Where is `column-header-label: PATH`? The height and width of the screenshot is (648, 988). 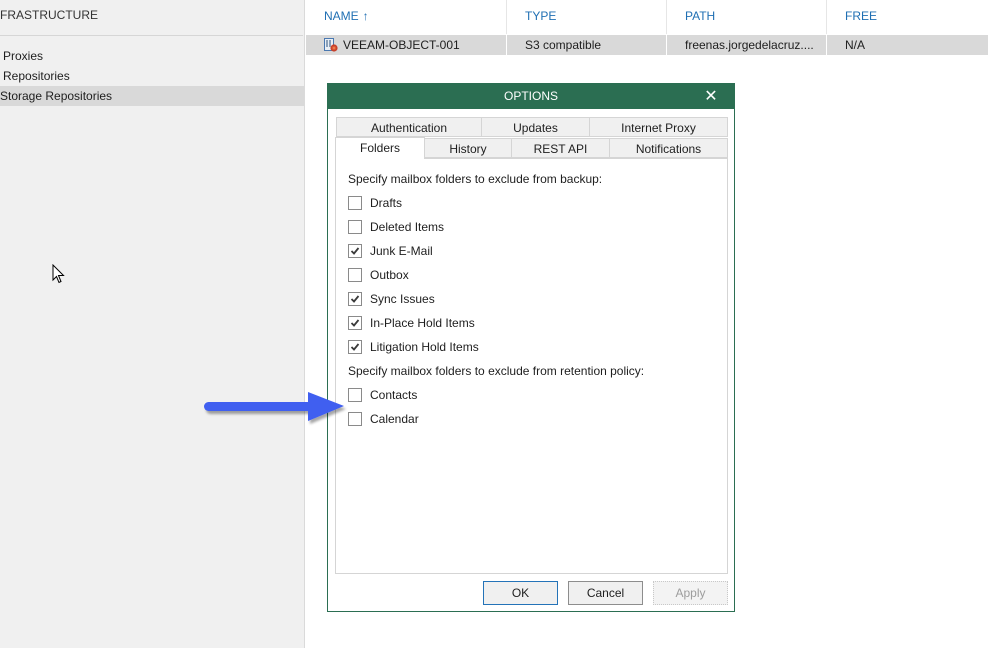
column-header-label: PATH is located at coordinates (700, 16).